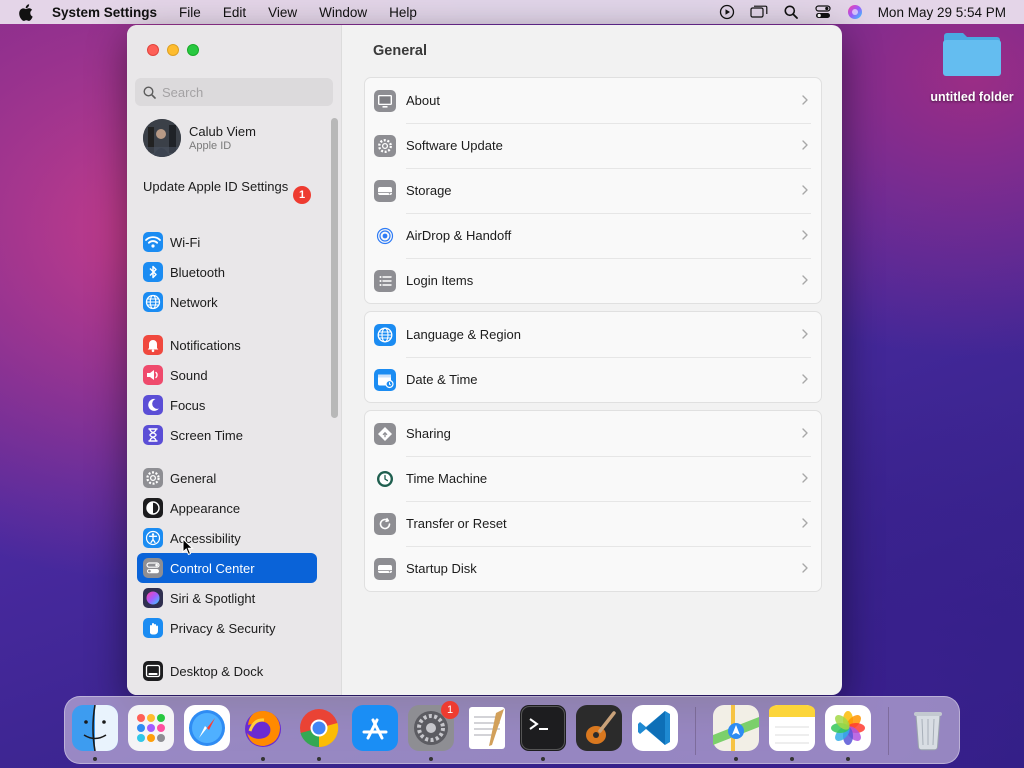 The image size is (1024, 768). Describe the element at coordinates (593, 235) in the screenshot. I see `settings-row-airdrop-handoff: AirDrop & Handoff` at that location.